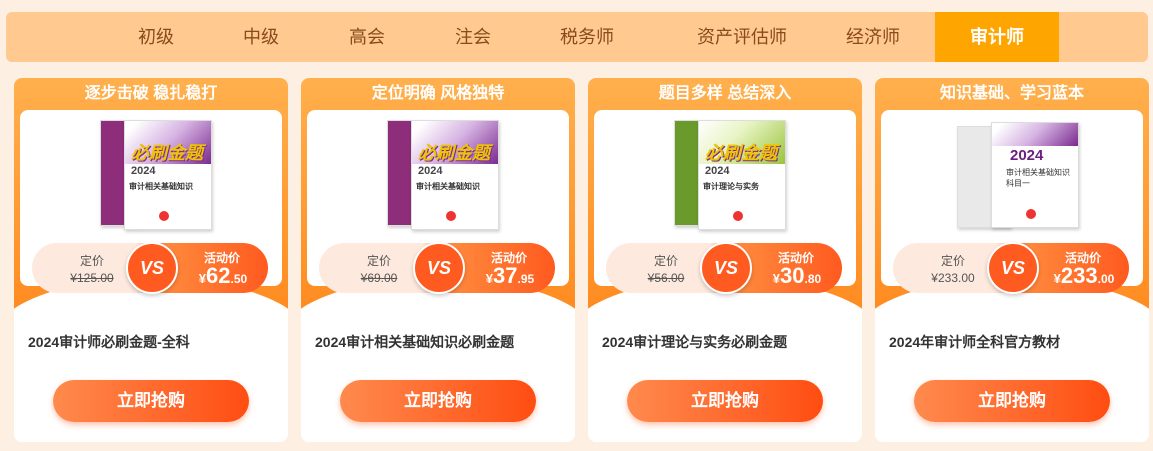  What do you see at coordinates (151, 93) in the screenshot?
I see `product-slogan: 逐步击破 稳扎稳打` at bounding box center [151, 93].